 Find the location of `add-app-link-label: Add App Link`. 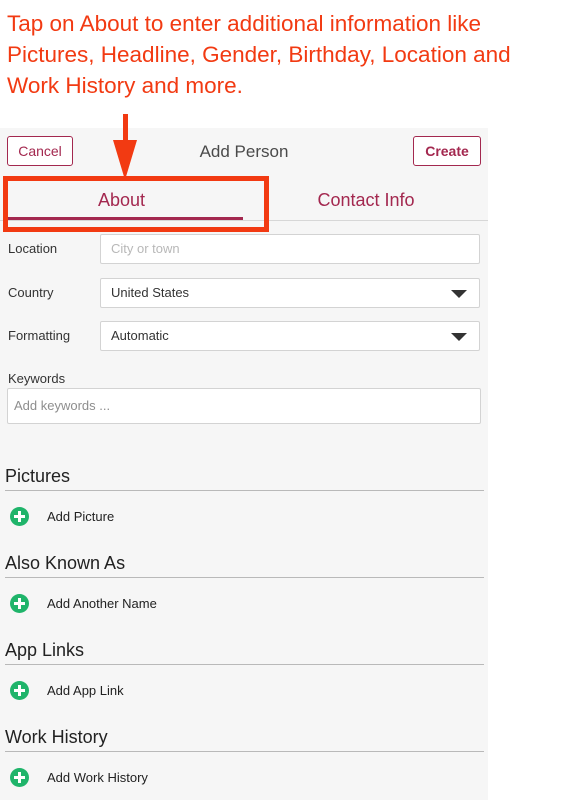

add-app-link-label: Add App Link is located at coordinates (85, 690).